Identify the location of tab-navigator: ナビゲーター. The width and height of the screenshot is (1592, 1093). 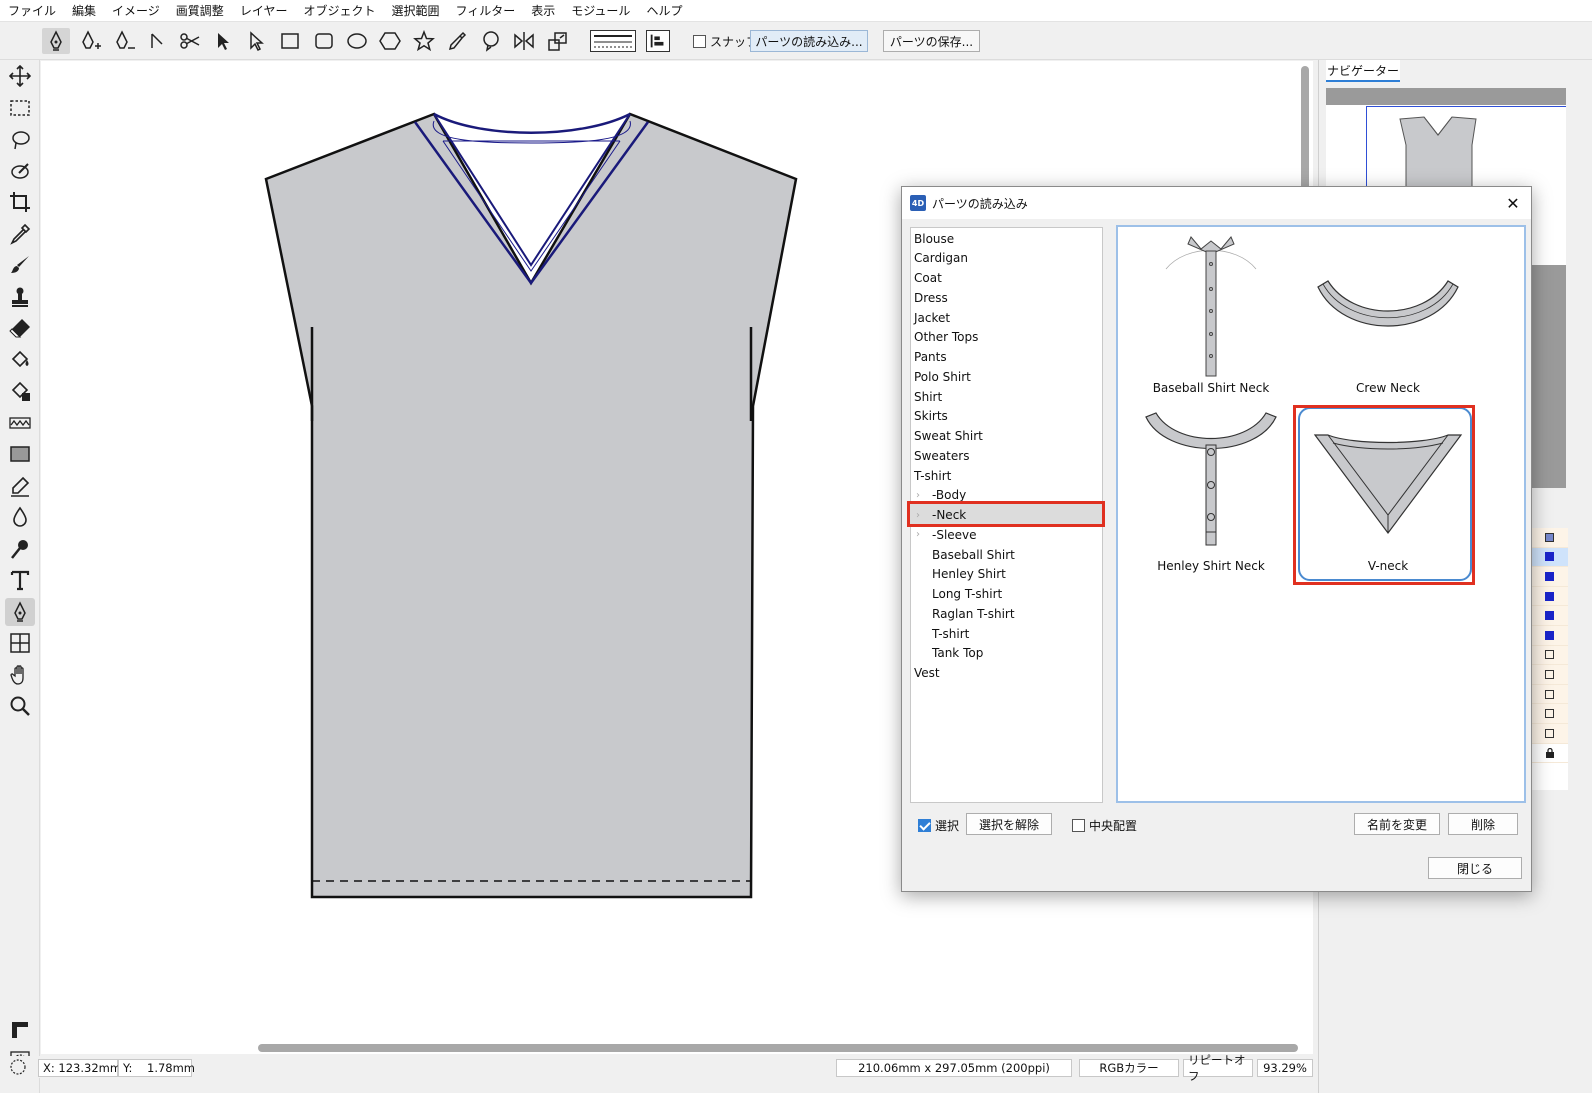
(1363, 71).